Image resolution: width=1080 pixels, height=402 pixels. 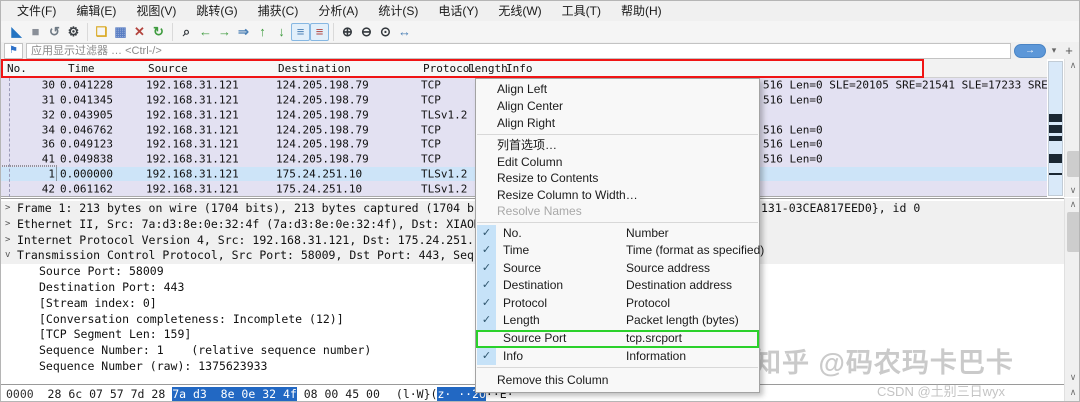 What do you see at coordinates (139, 32) in the screenshot?
I see `close-file-icon: ✕` at bounding box center [139, 32].